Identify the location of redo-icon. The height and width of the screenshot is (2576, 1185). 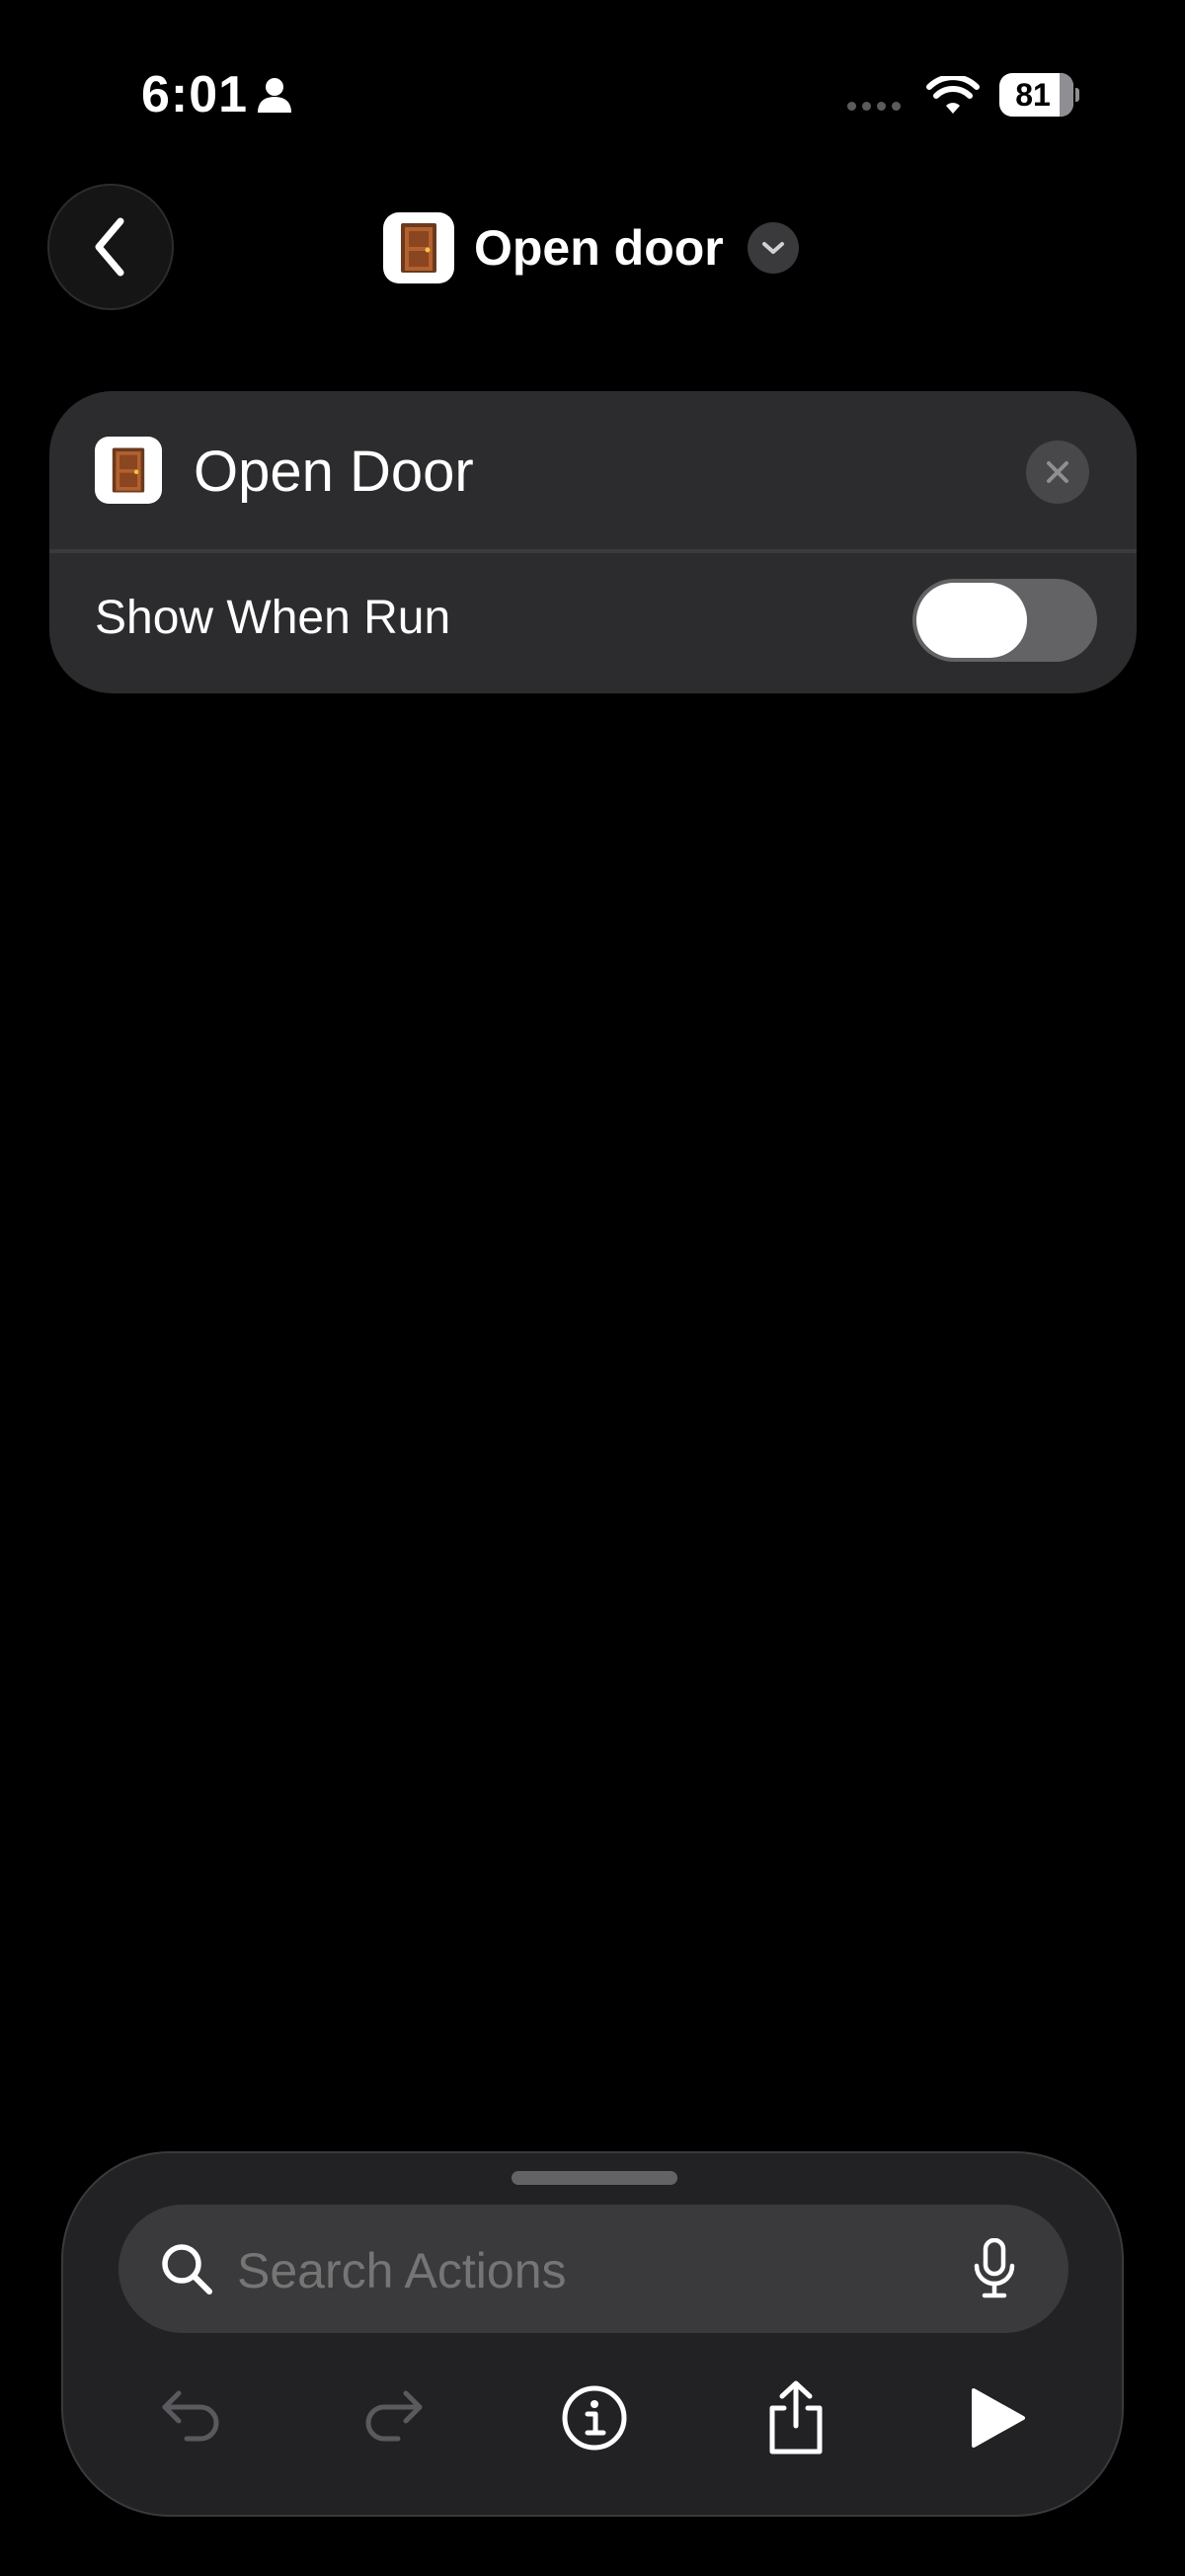
(394, 2416).